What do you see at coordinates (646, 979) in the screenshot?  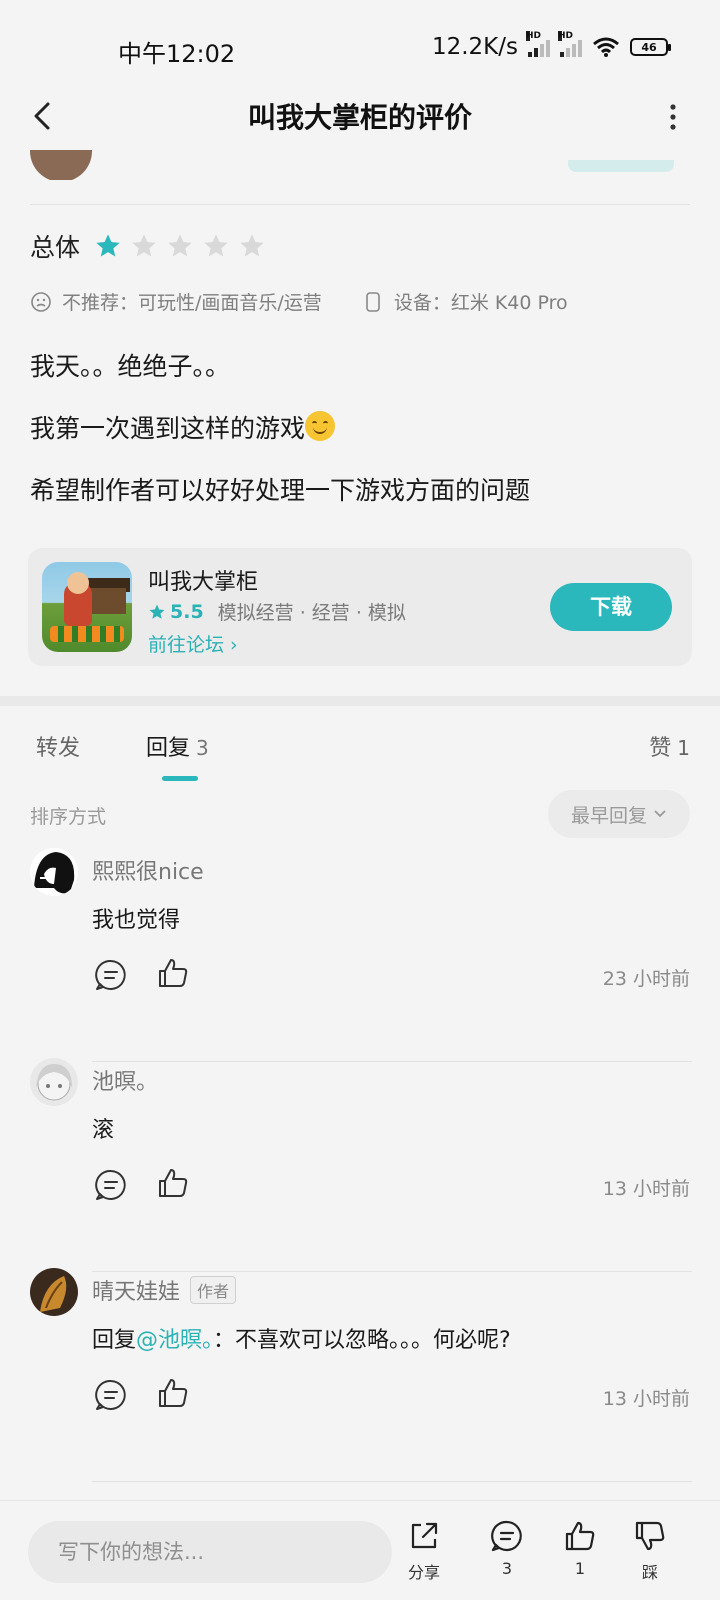 I see `comment-time: 23 小时前` at bounding box center [646, 979].